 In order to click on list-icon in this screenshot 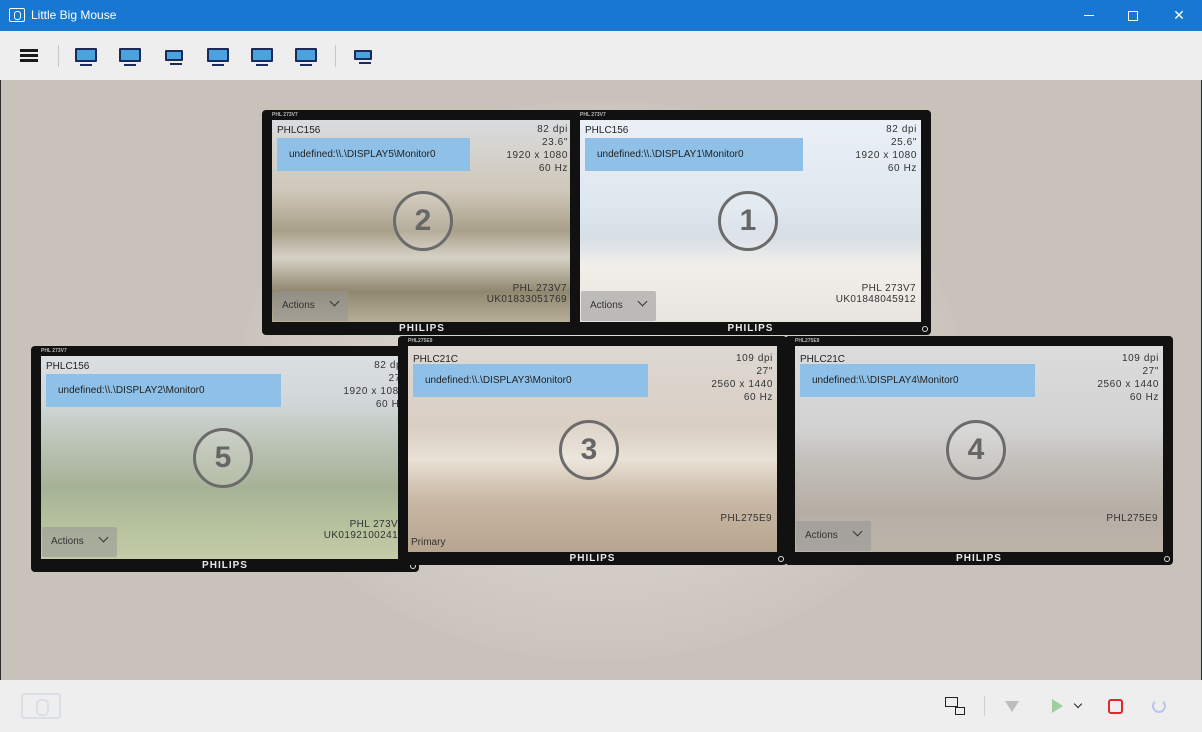, I will do `click(363, 57)`.